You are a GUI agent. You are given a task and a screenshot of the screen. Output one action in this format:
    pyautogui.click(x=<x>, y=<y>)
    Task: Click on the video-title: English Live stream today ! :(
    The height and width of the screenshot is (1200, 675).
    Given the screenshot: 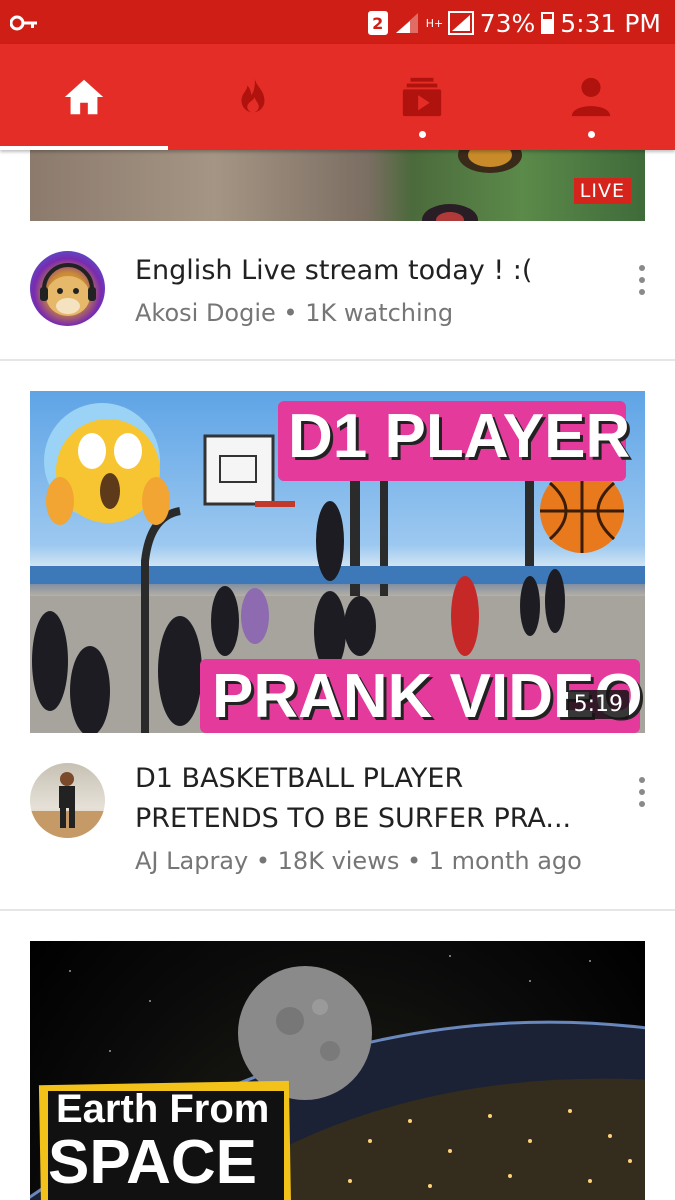 What is the action you would take?
    pyautogui.click(x=334, y=270)
    